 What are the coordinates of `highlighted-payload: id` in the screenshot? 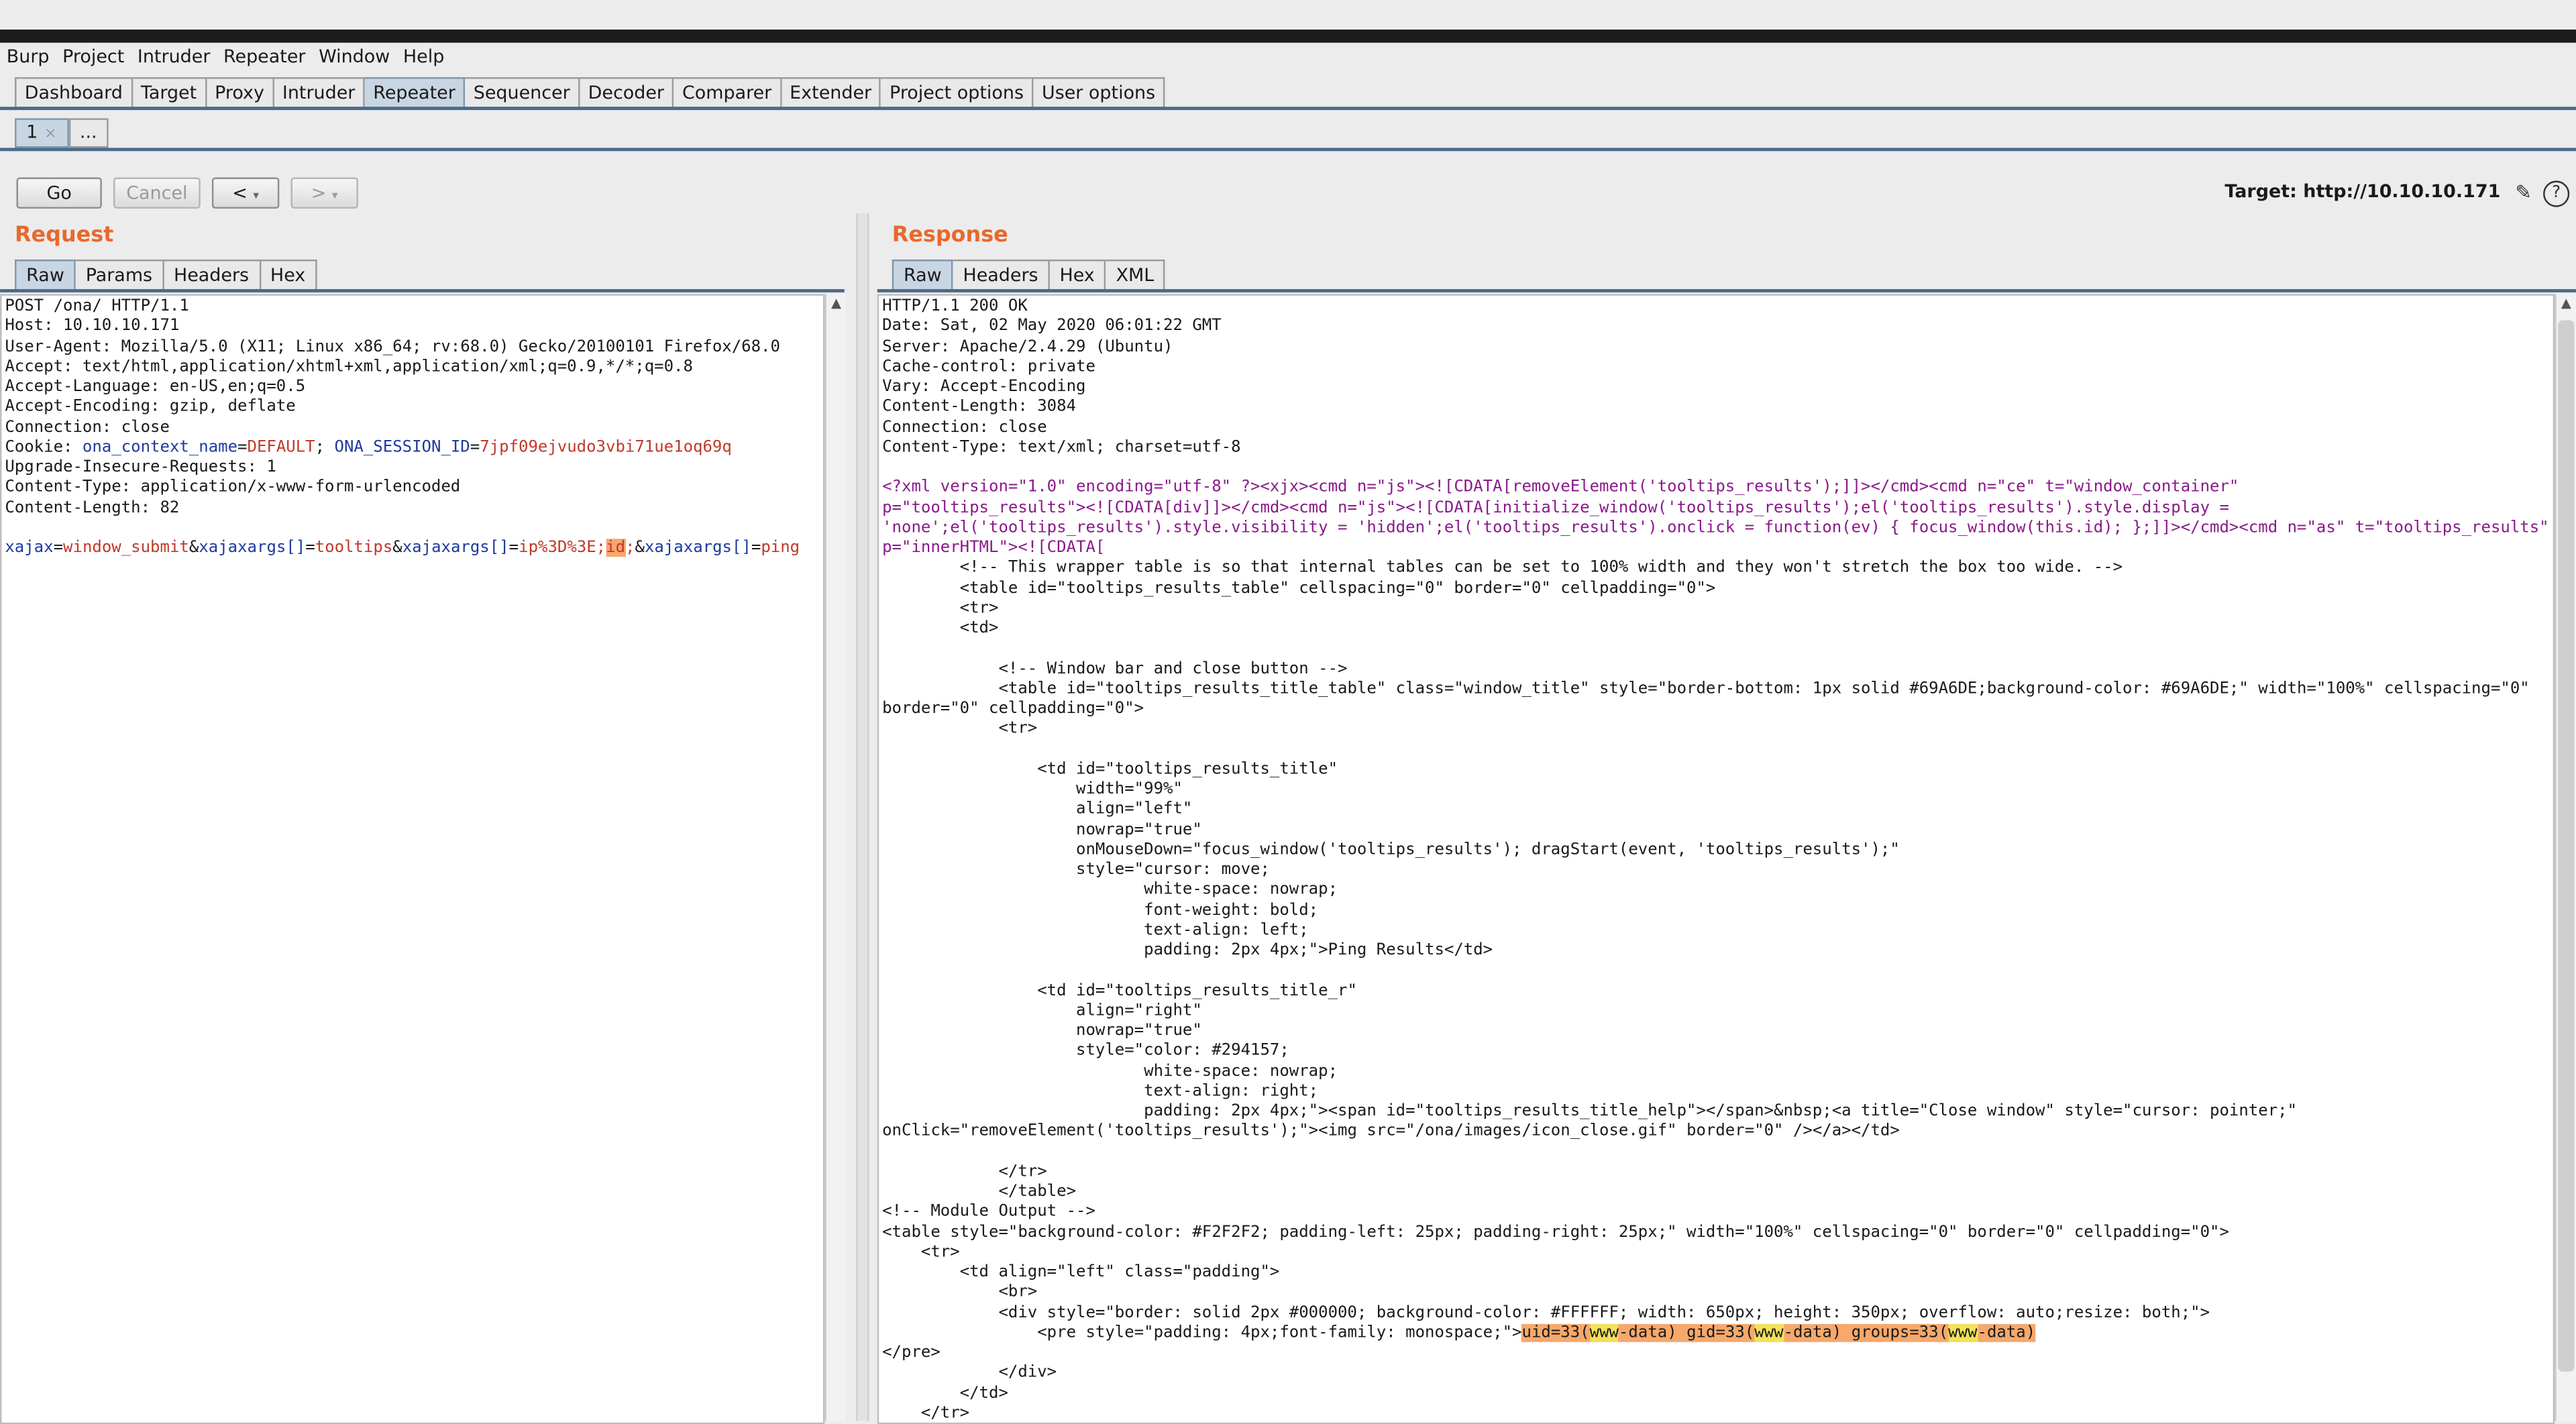 It's located at (616, 548).